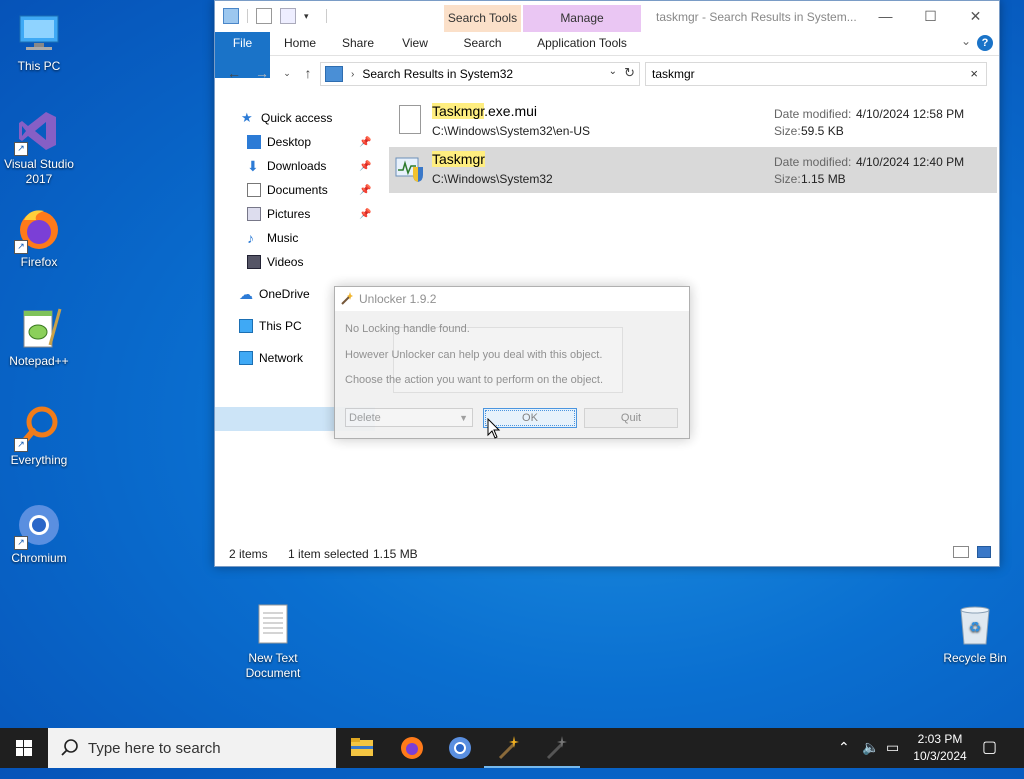  I want to click on desktop-icon-label: Firefox, so click(39, 262).